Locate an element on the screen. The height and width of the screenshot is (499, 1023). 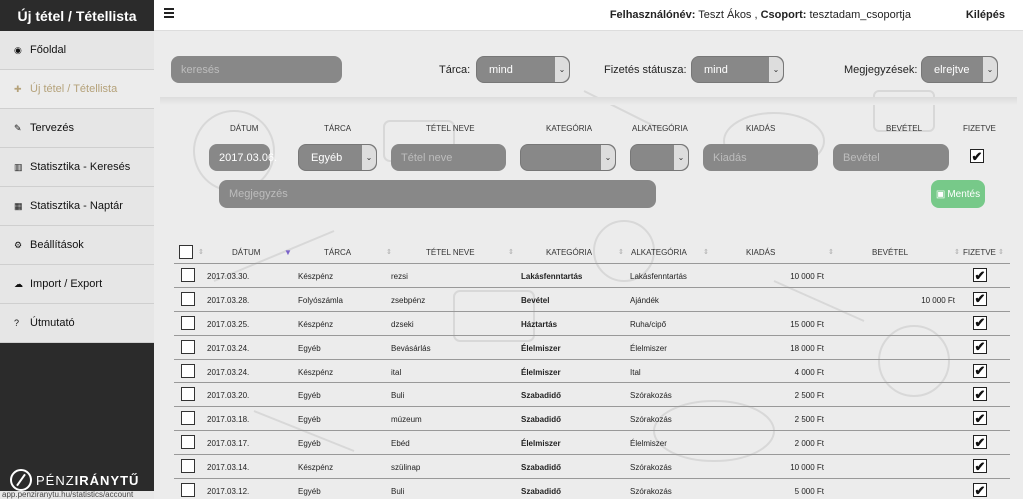
category-select: ⌄ is located at coordinates (568, 157).